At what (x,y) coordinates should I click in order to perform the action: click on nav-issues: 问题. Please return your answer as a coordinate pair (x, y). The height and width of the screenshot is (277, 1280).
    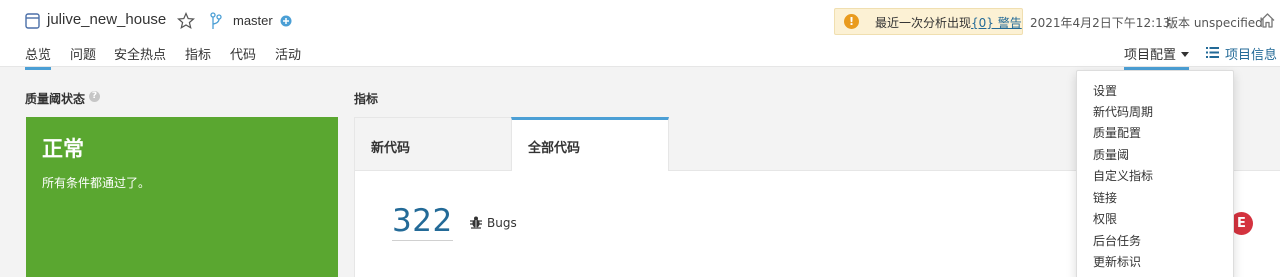
    Looking at the image, I should click on (83, 55).